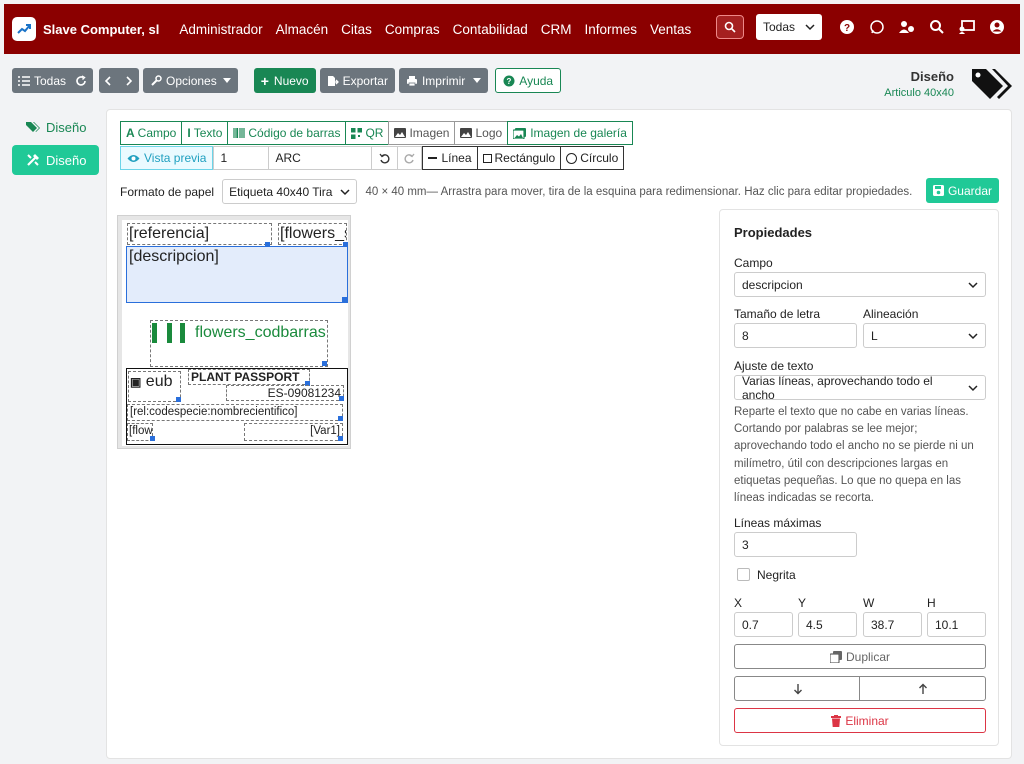 The width and height of the screenshot is (1024, 764). Describe the element at coordinates (456, 158) in the screenshot. I see `draw-line-label: Línea` at that location.